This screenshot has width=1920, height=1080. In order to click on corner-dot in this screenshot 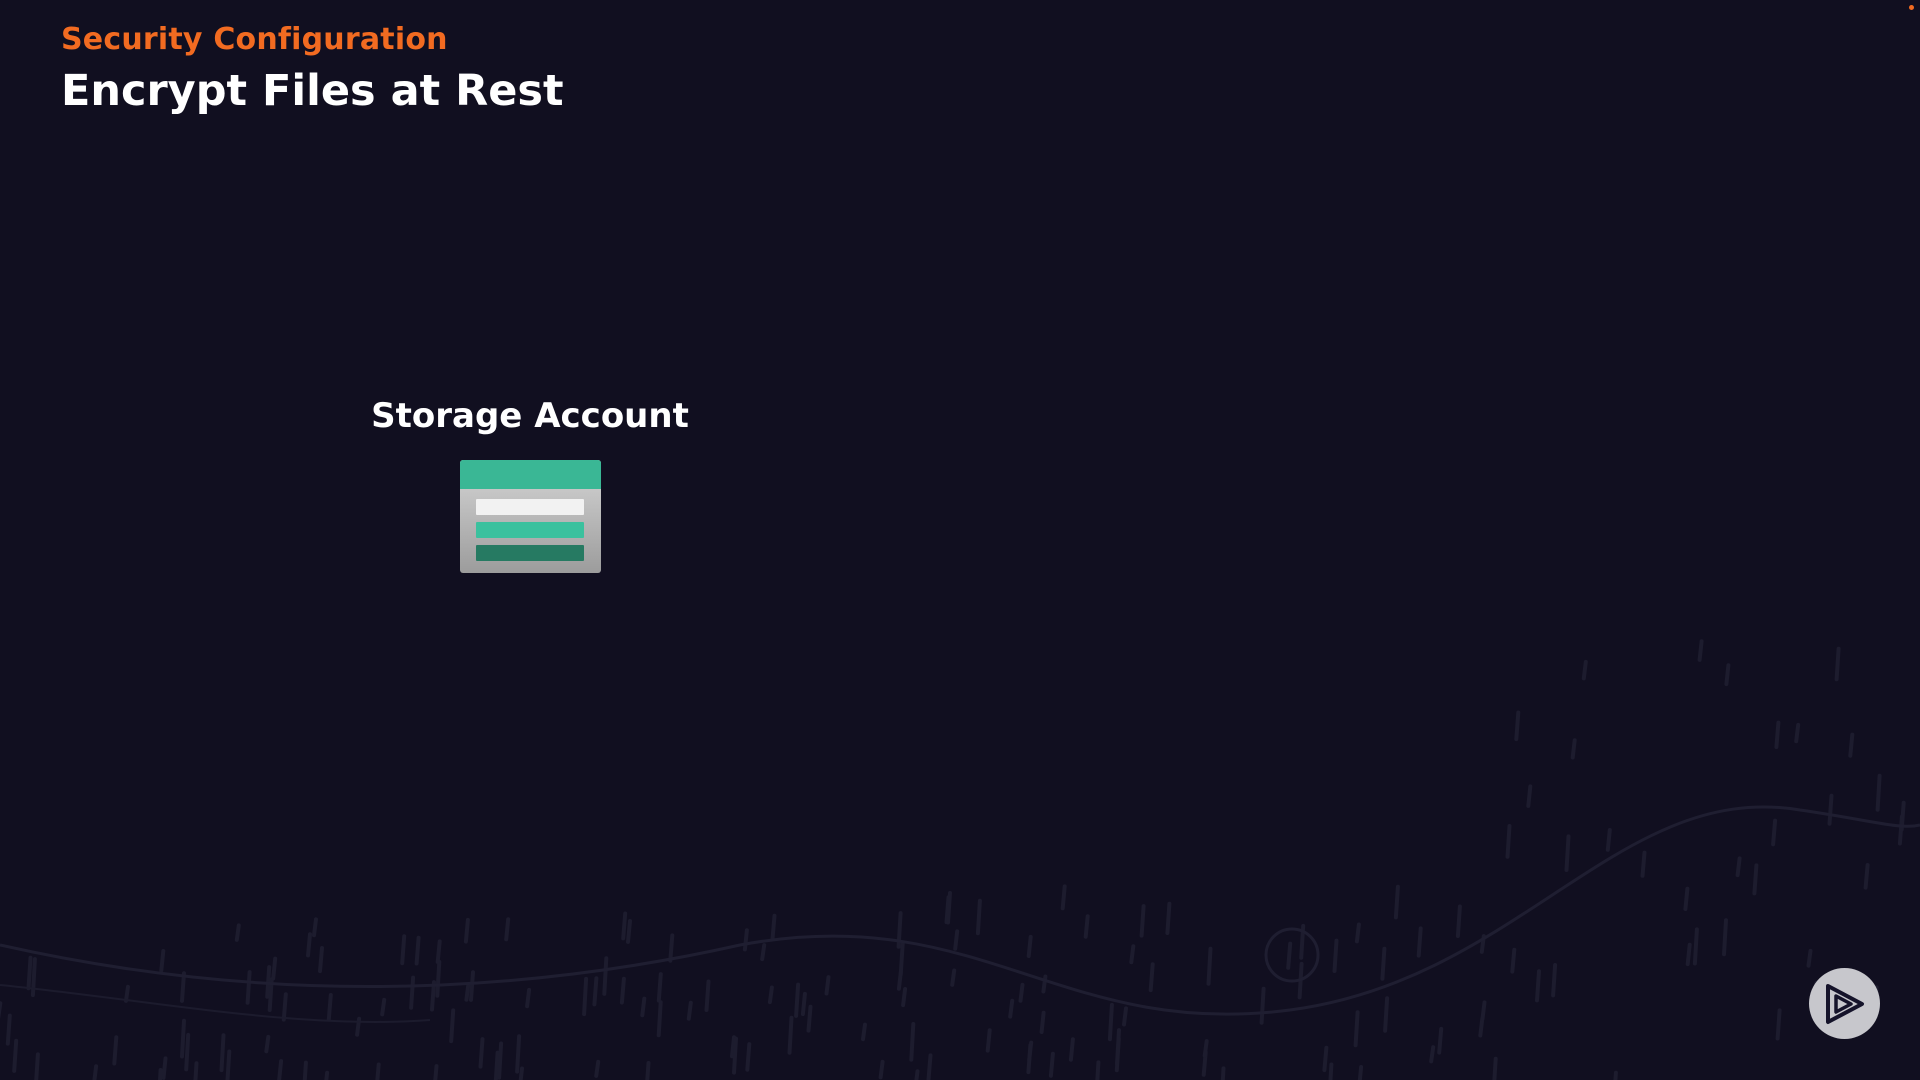, I will do `click(1911, 7)`.